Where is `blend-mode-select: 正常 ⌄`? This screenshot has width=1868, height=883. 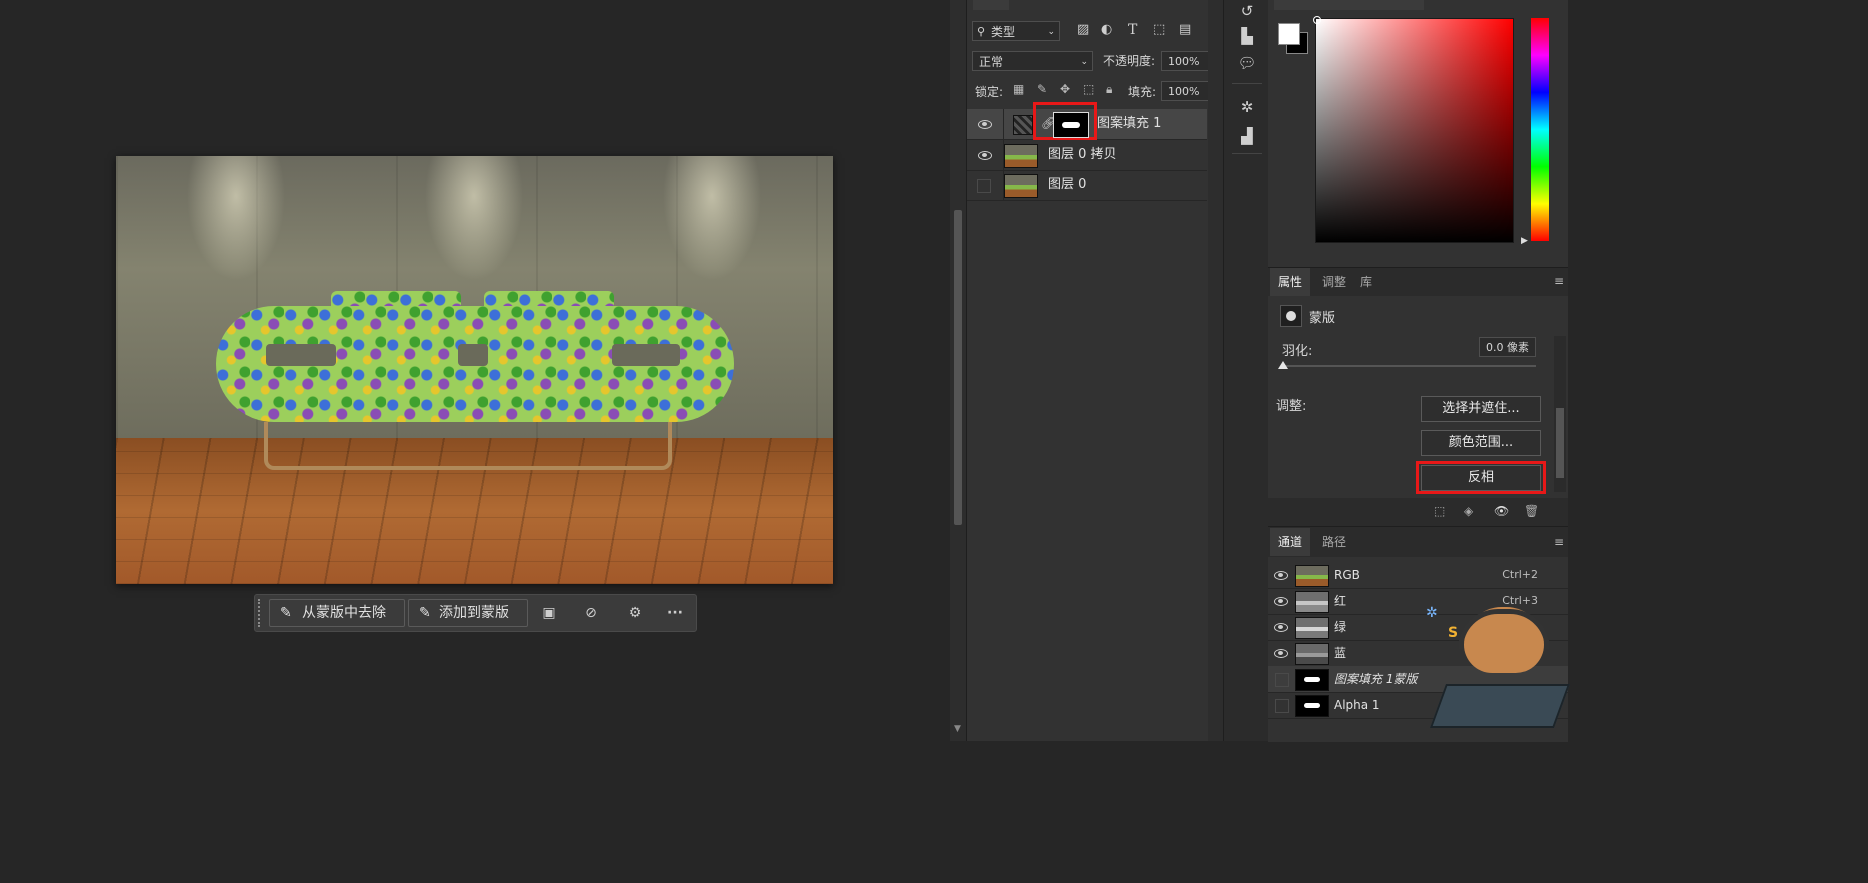
blend-mode-select: 正常 ⌄ is located at coordinates (1032, 61).